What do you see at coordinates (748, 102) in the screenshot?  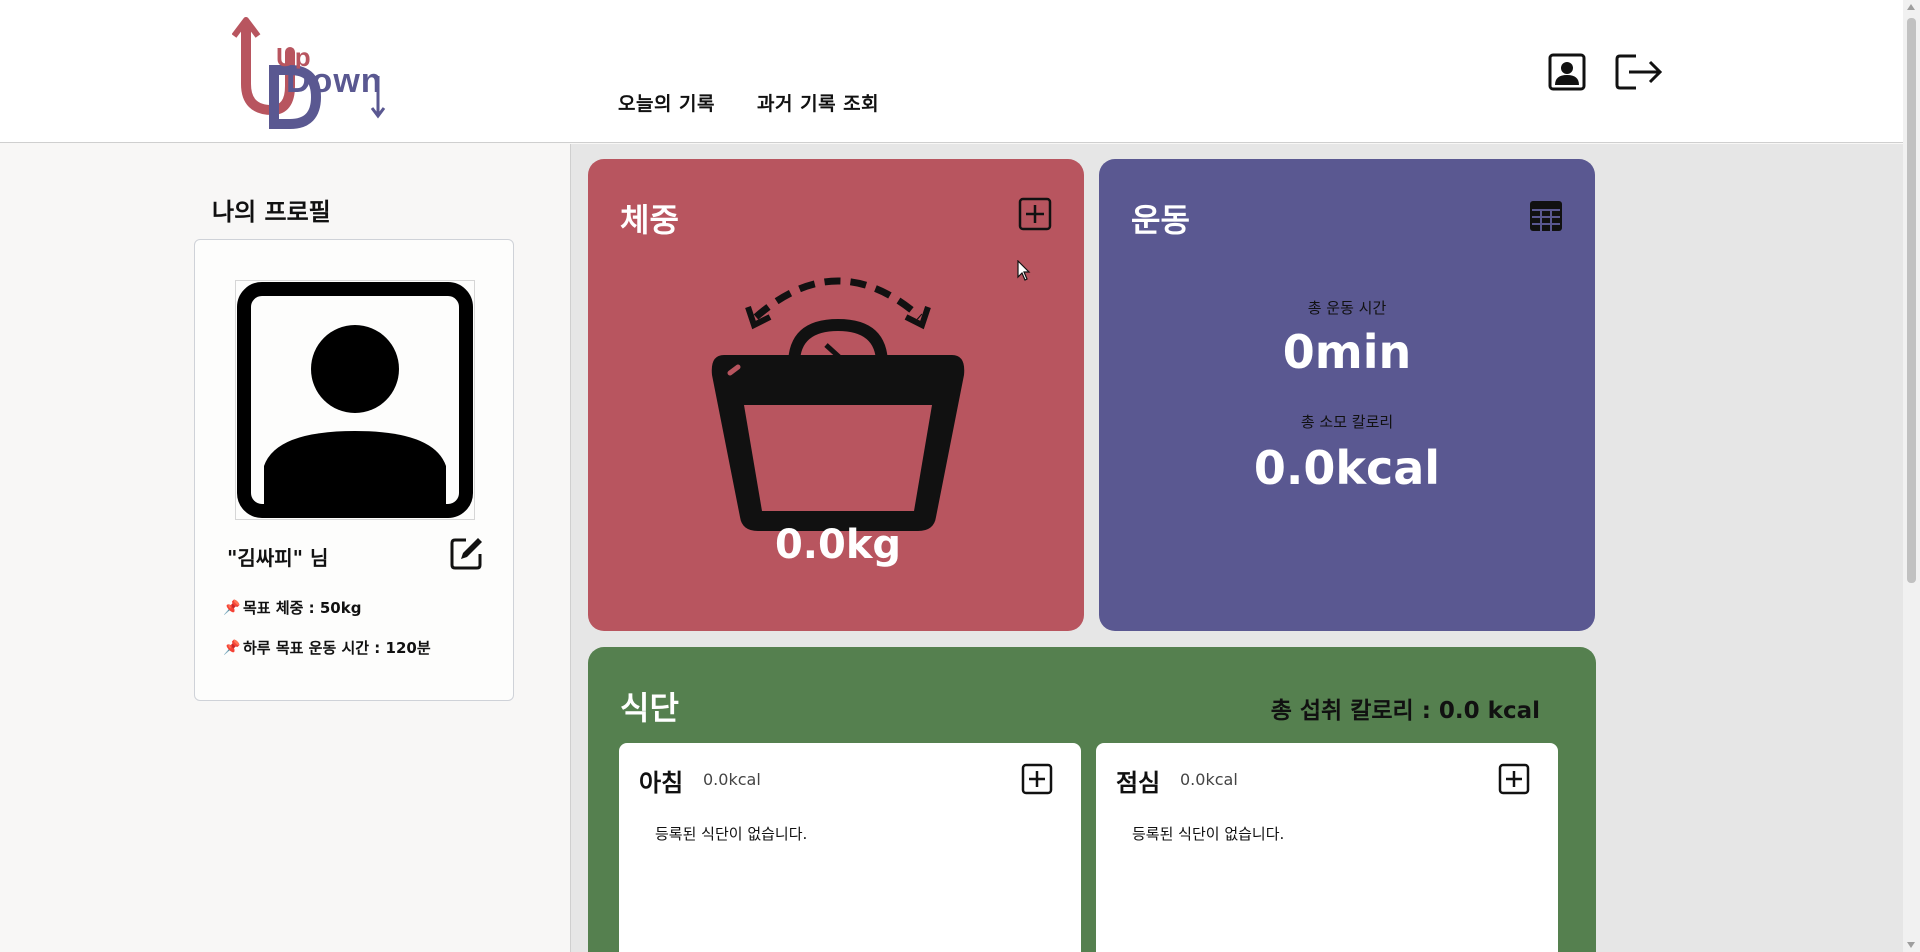 I see `main-nav: 오늘의 기록 과거 기록 조회` at bounding box center [748, 102].